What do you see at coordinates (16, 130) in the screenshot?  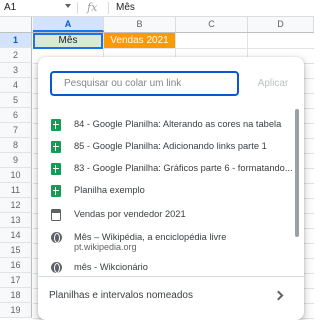 I see `row-header: 7` at bounding box center [16, 130].